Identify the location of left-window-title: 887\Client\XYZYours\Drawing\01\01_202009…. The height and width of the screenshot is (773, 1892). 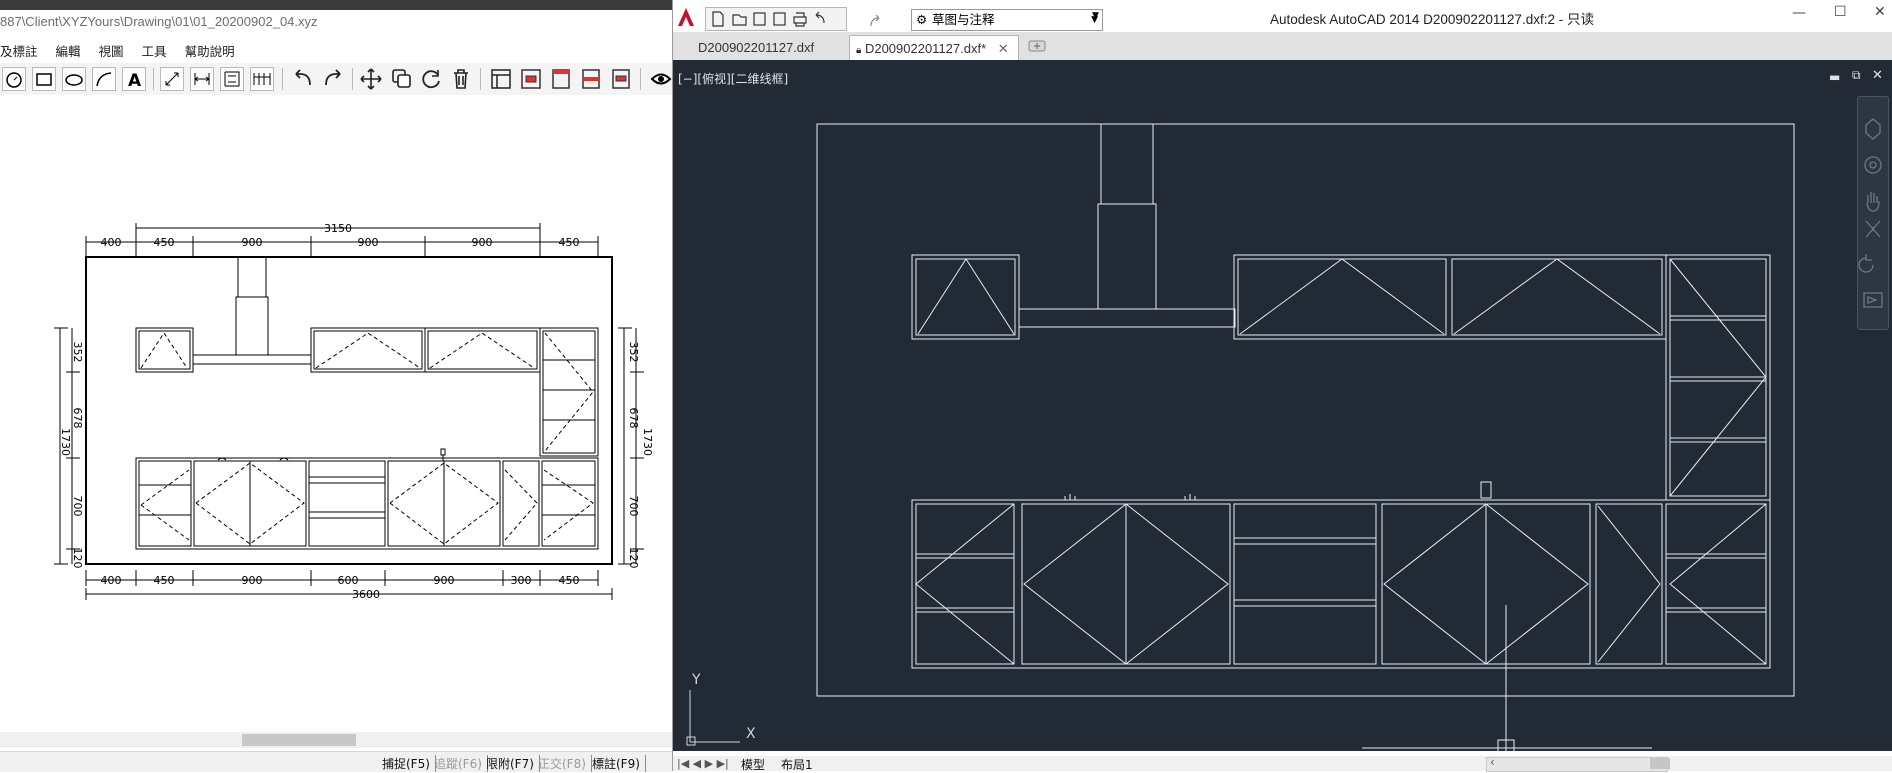
(159, 21).